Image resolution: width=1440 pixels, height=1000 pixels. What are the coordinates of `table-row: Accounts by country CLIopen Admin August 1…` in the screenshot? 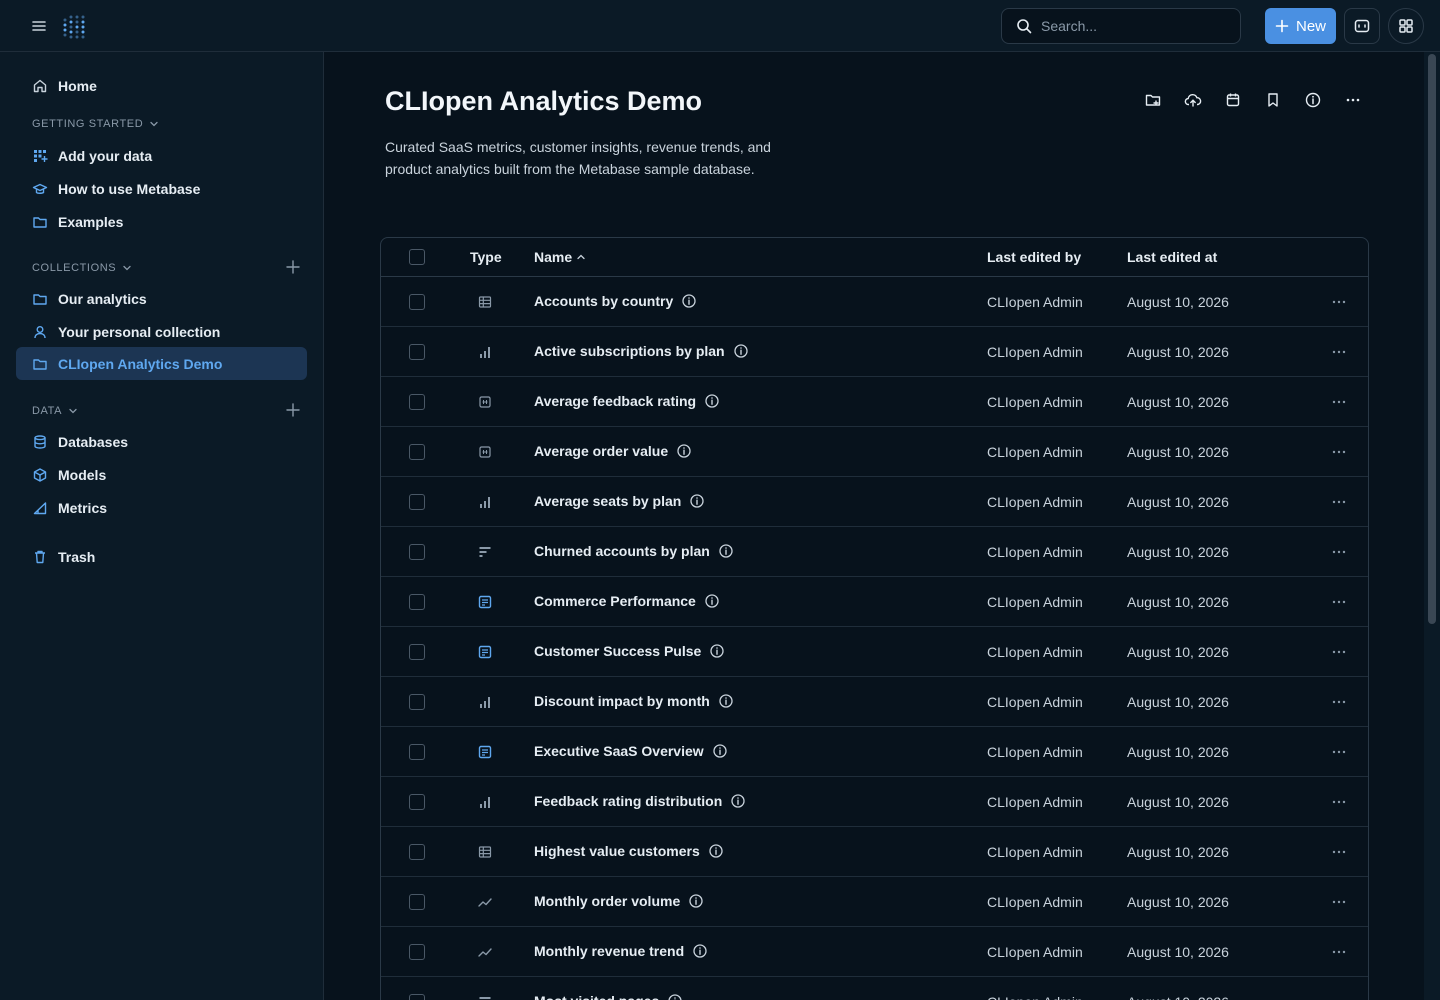 It's located at (874, 302).